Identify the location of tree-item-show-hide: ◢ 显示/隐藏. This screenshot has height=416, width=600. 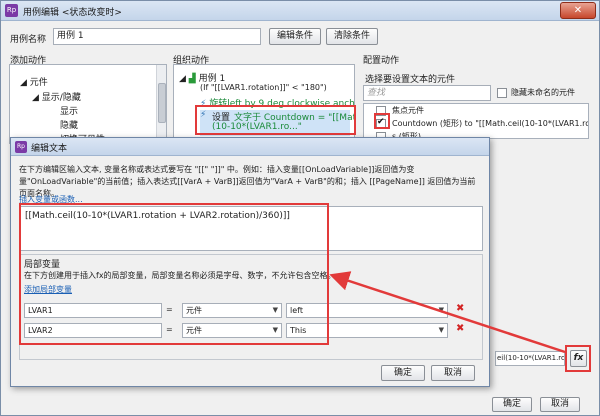
(56, 96).